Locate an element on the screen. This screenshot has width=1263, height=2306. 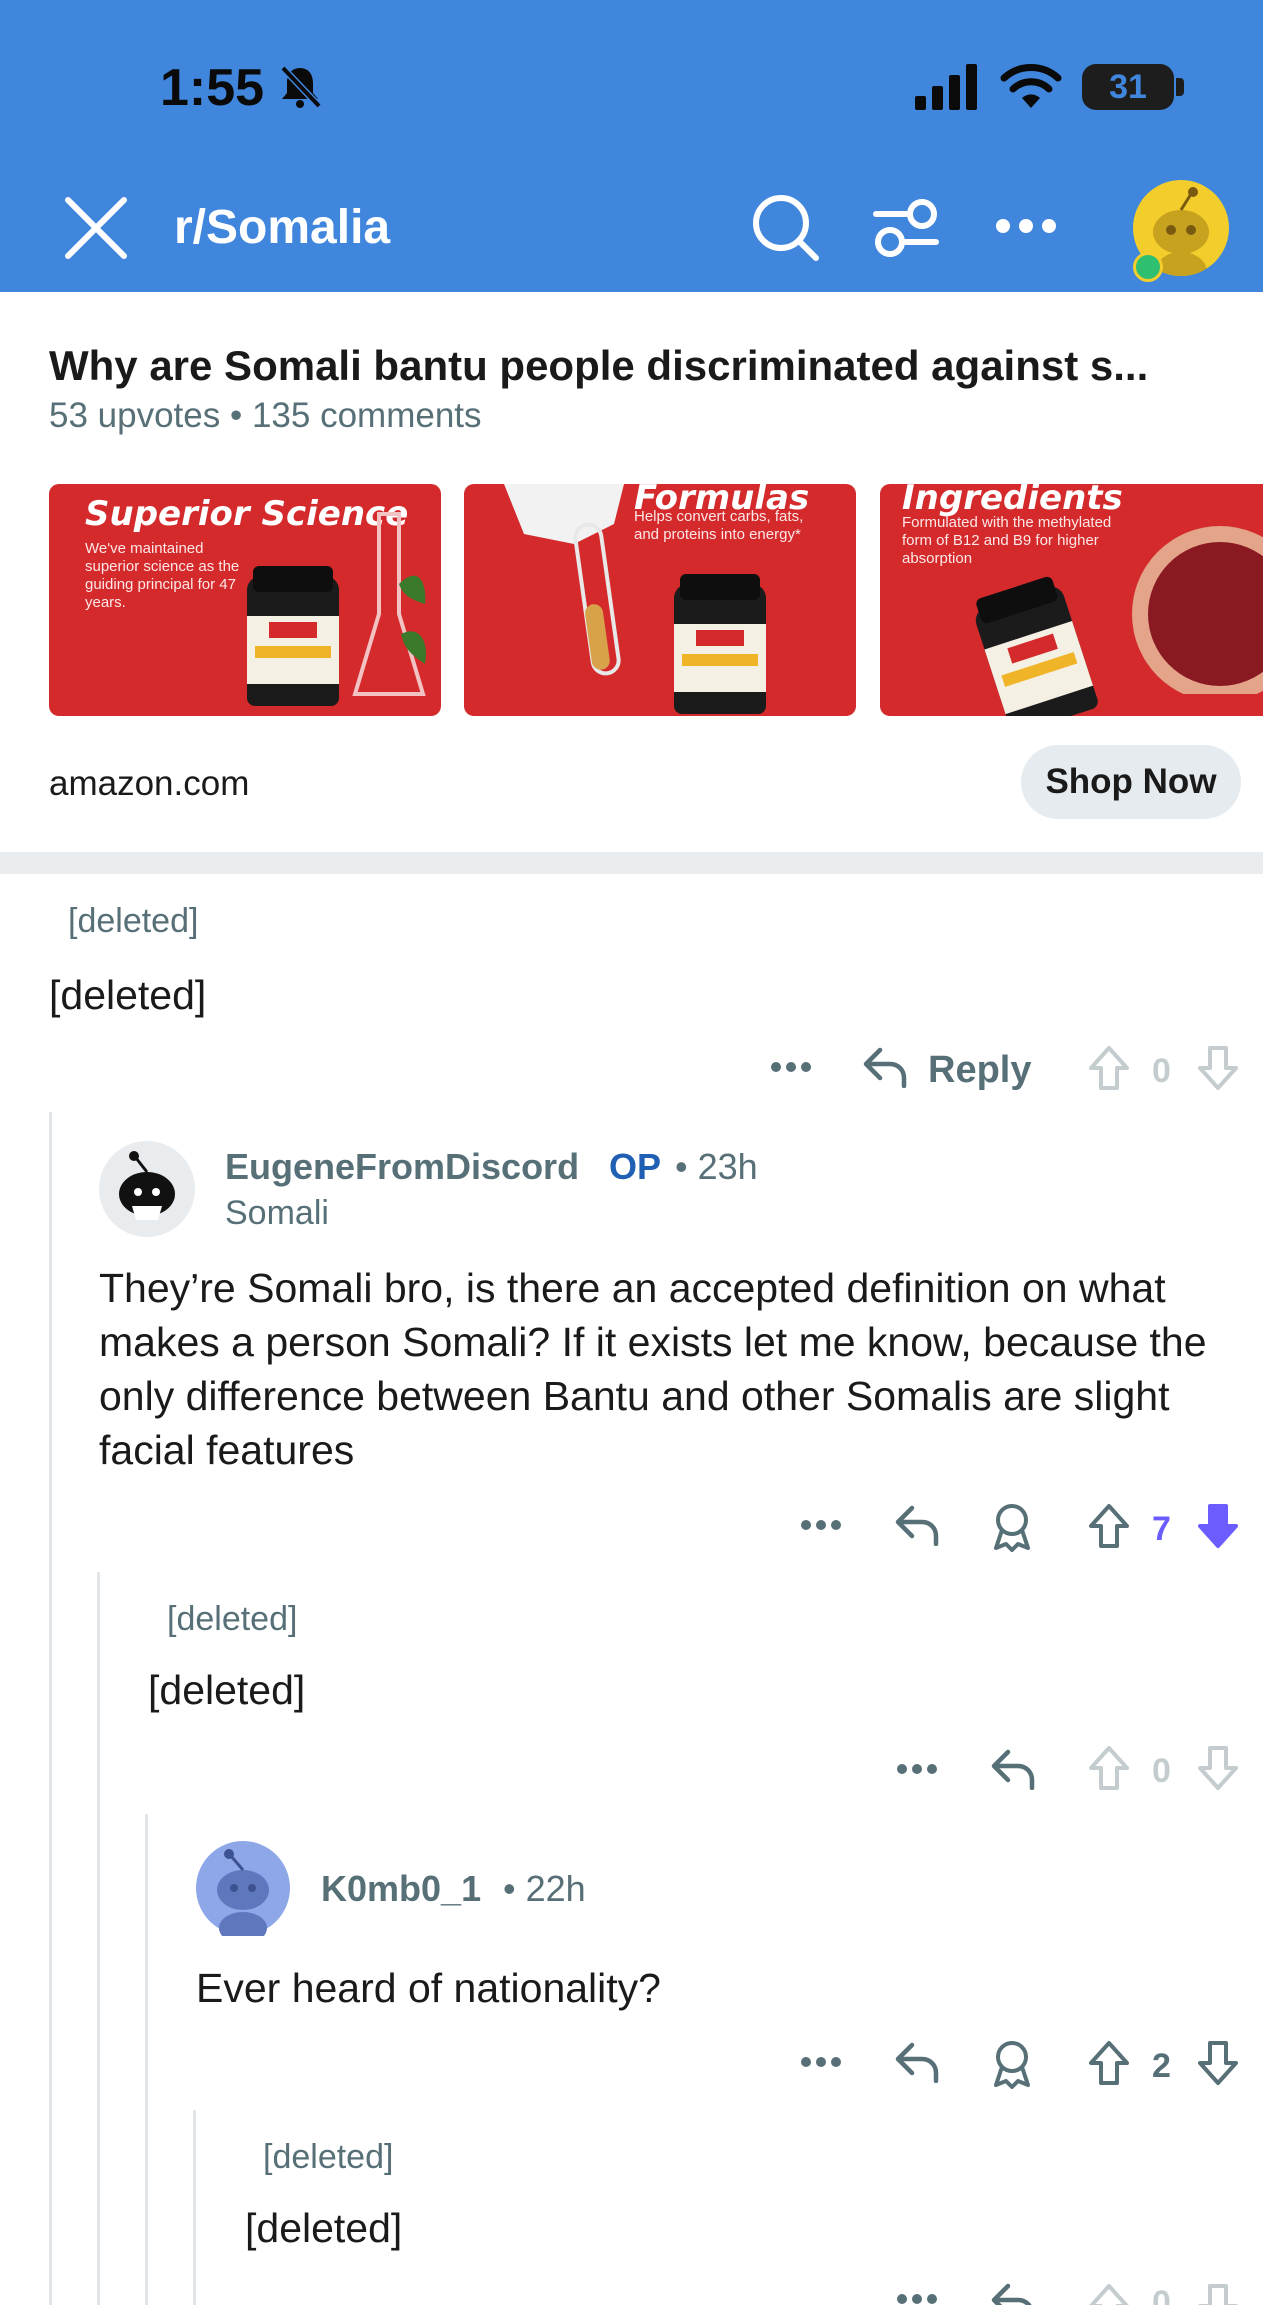
battery-icon: 31 is located at coordinates (1128, 87).